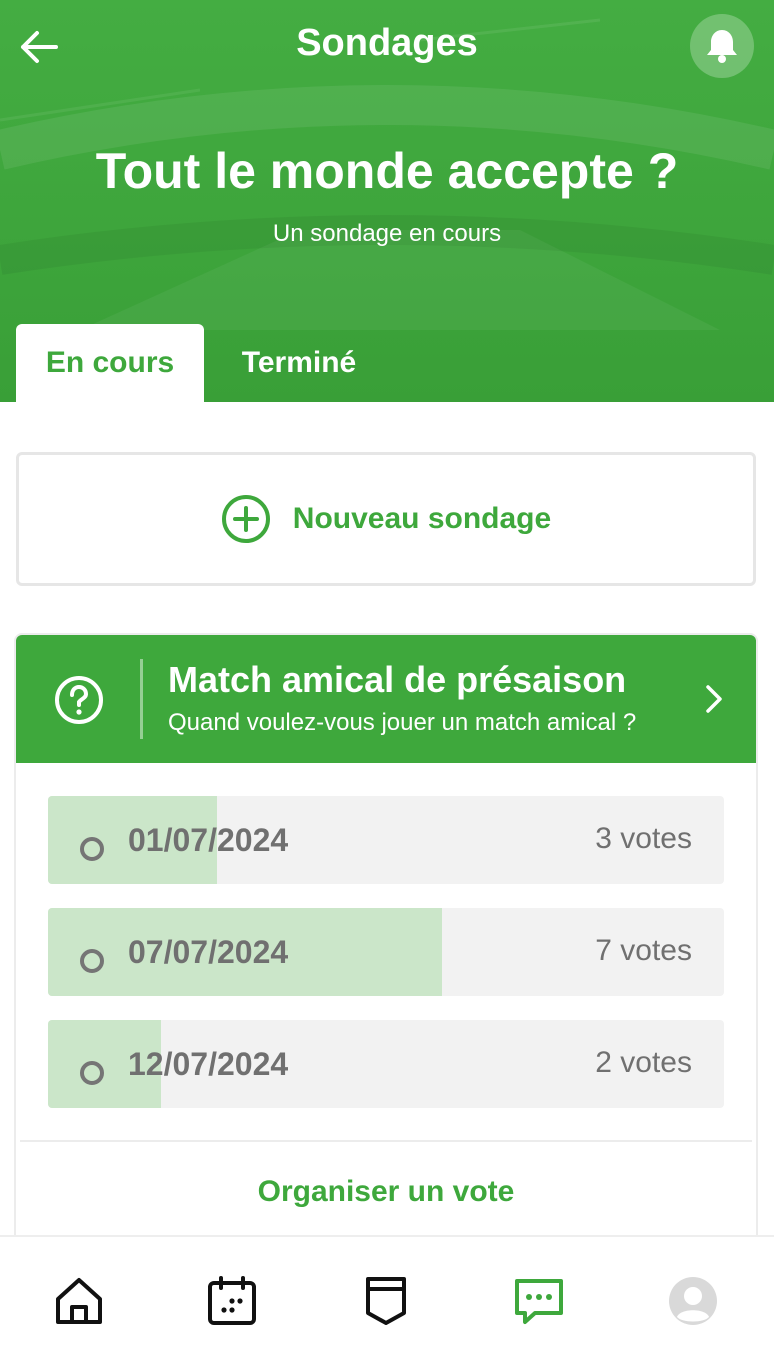 The image size is (774, 1350). What do you see at coordinates (387, 171) in the screenshot?
I see `hero-title: Tout le monde accepte ?` at bounding box center [387, 171].